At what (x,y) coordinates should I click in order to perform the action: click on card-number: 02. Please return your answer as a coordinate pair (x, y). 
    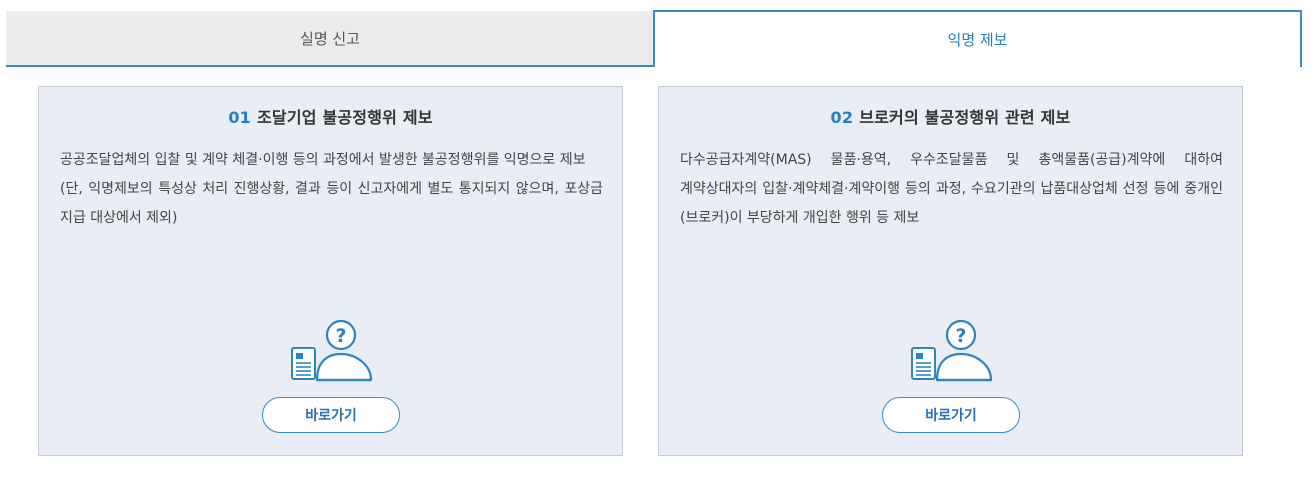
    Looking at the image, I should click on (842, 117).